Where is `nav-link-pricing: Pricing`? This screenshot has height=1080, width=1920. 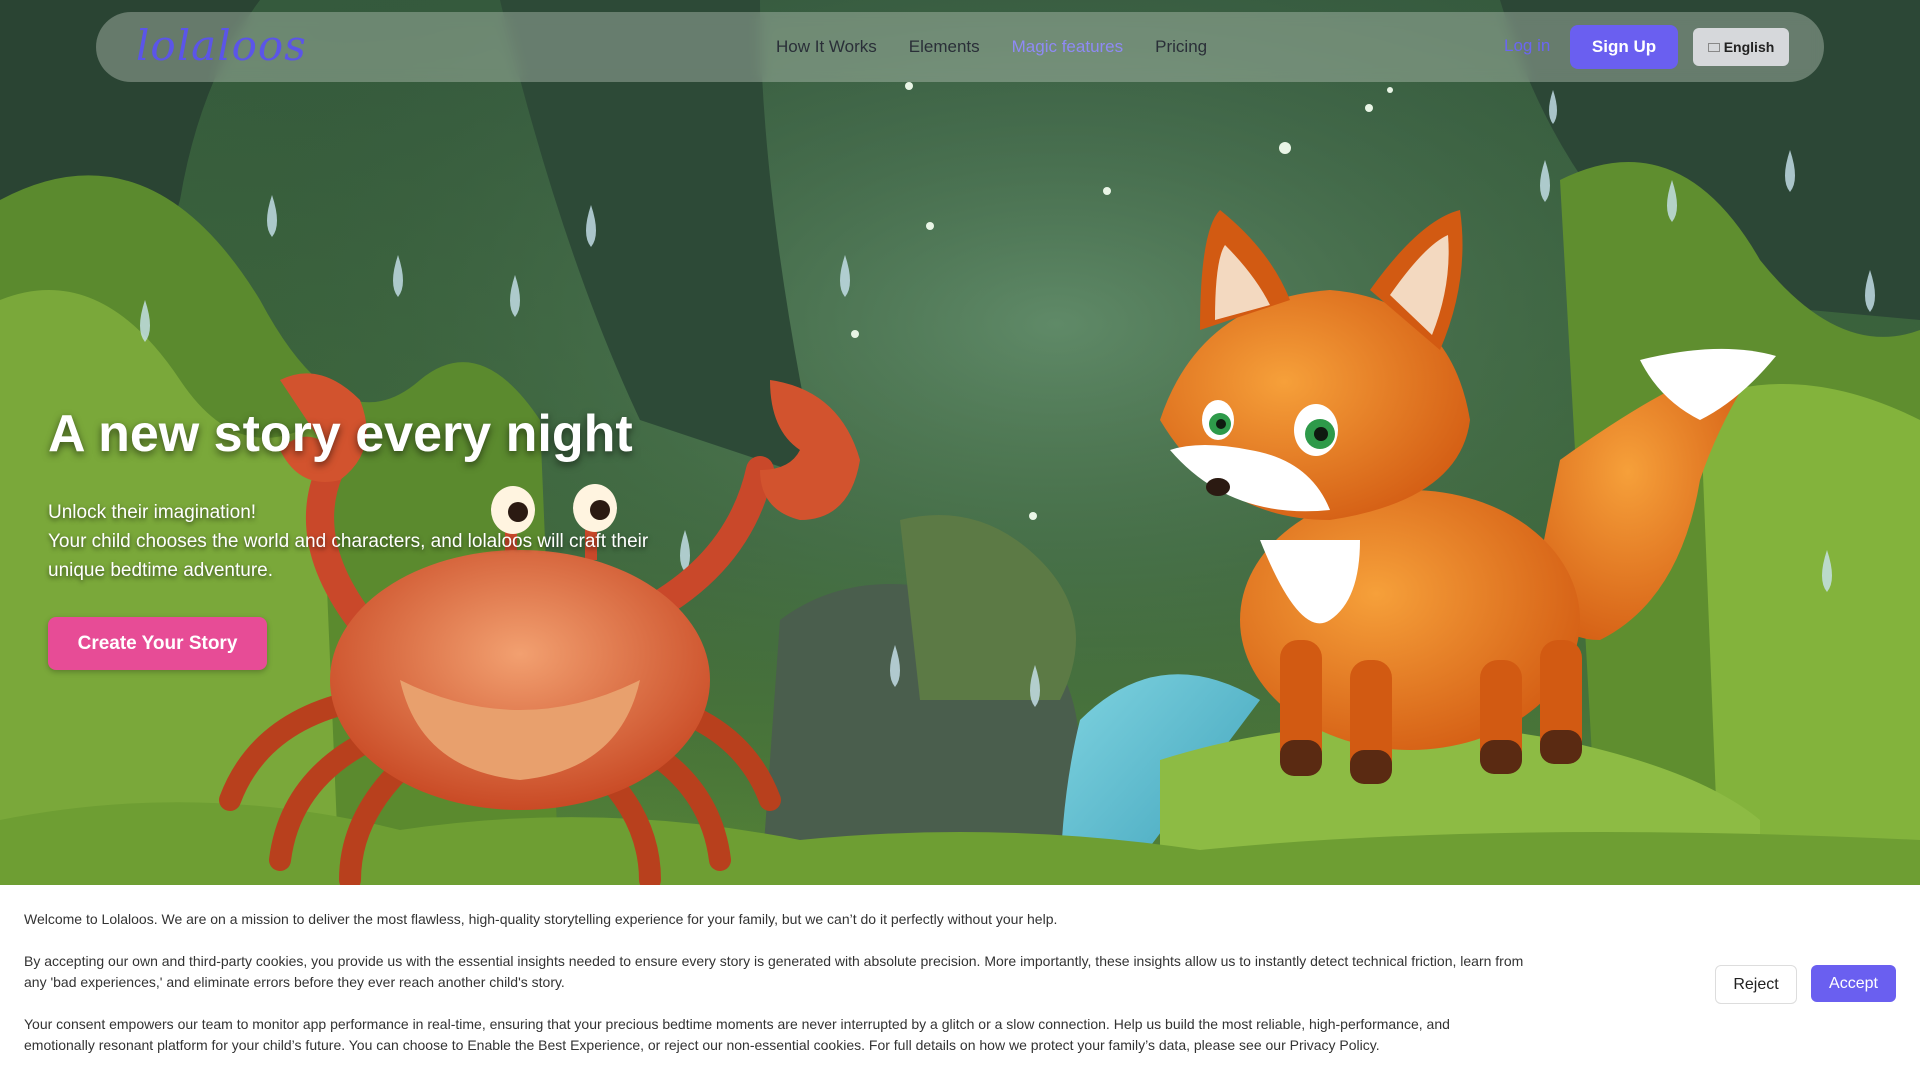
nav-link-pricing: Pricing is located at coordinates (1181, 47).